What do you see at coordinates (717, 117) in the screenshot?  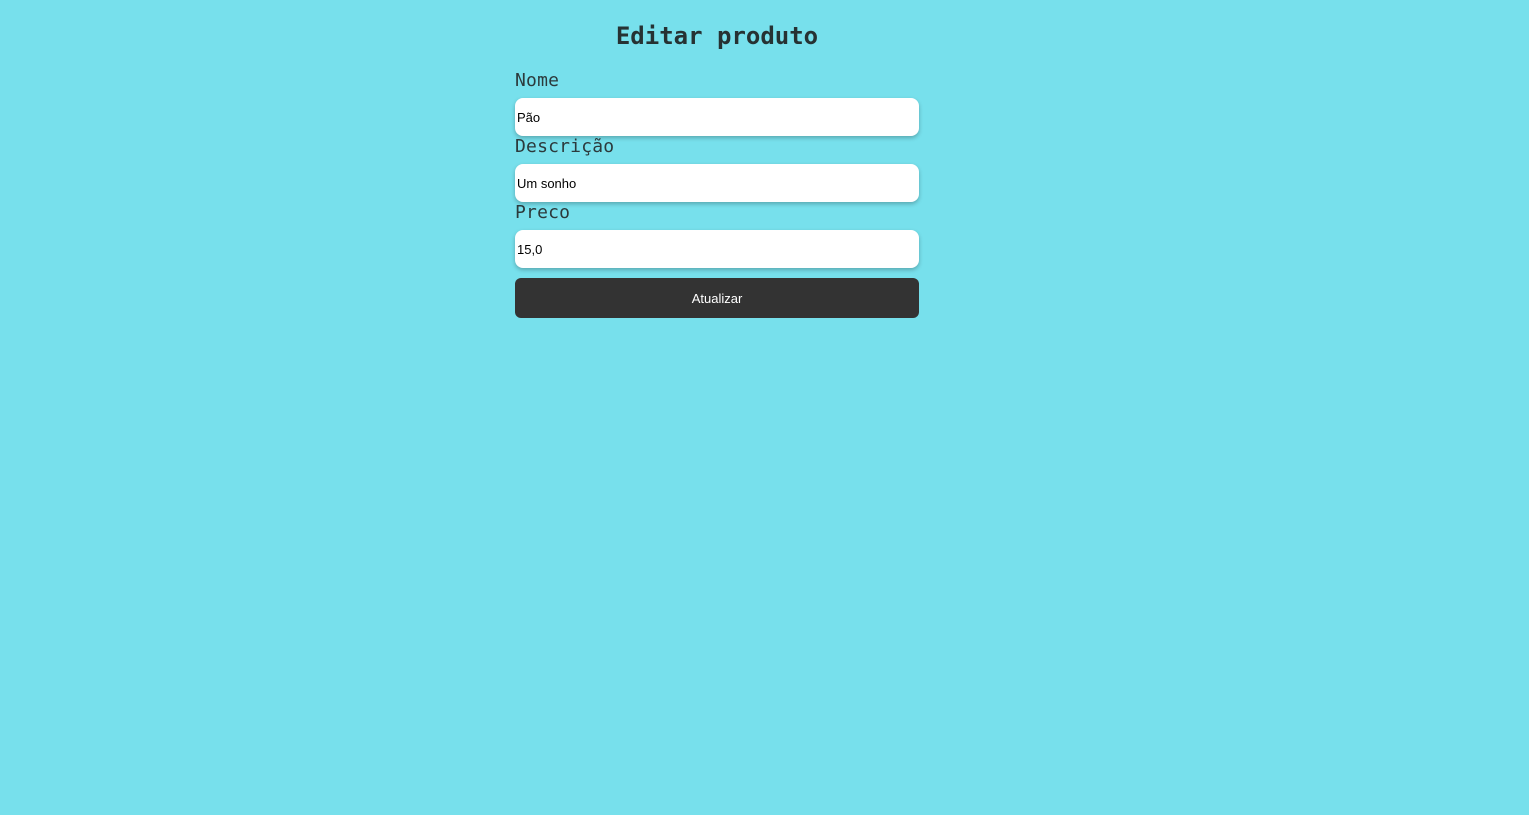 I see `name-input` at bounding box center [717, 117].